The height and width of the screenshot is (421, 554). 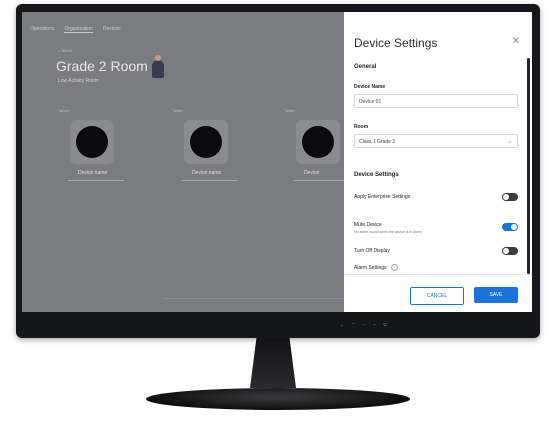 I want to click on apply-enterprise-toggle, so click(x=510, y=197).